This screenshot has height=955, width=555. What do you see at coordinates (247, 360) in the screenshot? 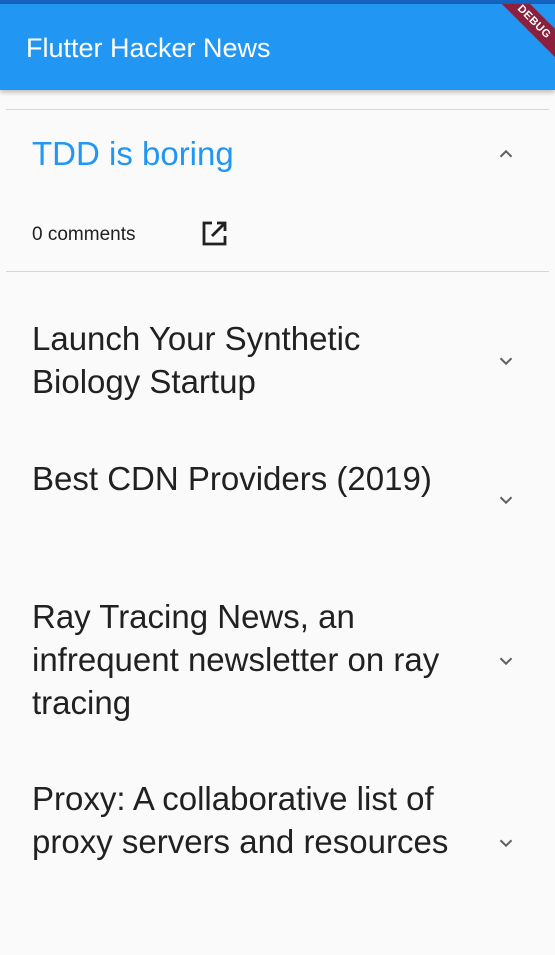
I see `story-title: Launch Your Synthetic Biology Startup` at bounding box center [247, 360].